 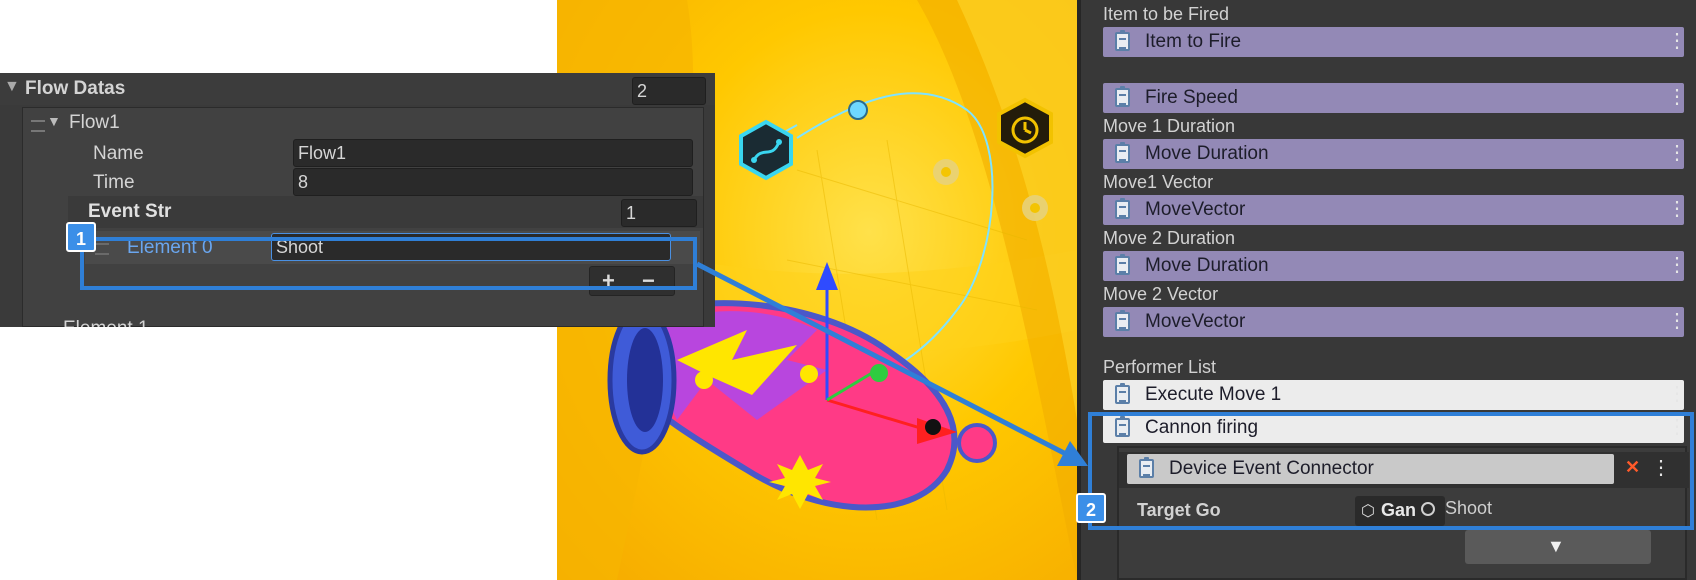 I want to click on callout-arrow, so click(x=891, y=363).